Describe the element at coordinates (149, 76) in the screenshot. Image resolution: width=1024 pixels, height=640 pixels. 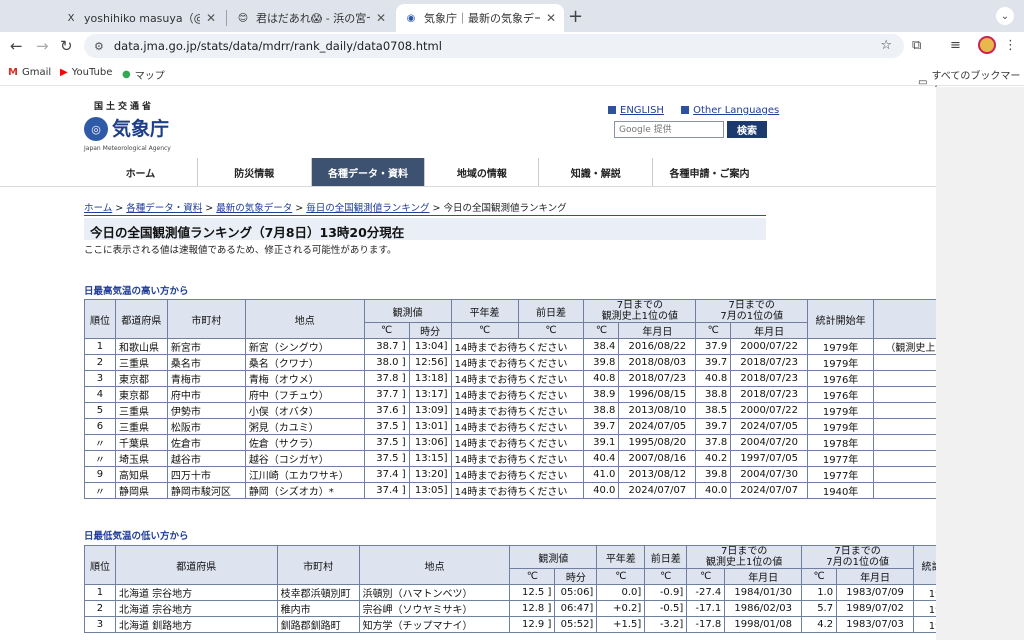
I see `bookmark-label: マップ` at that location.